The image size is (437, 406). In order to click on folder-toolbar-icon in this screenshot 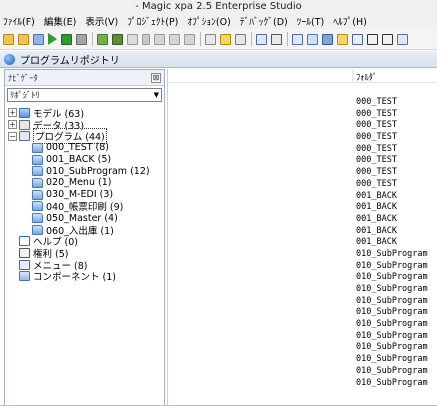, I will do `click(312, 39)`.